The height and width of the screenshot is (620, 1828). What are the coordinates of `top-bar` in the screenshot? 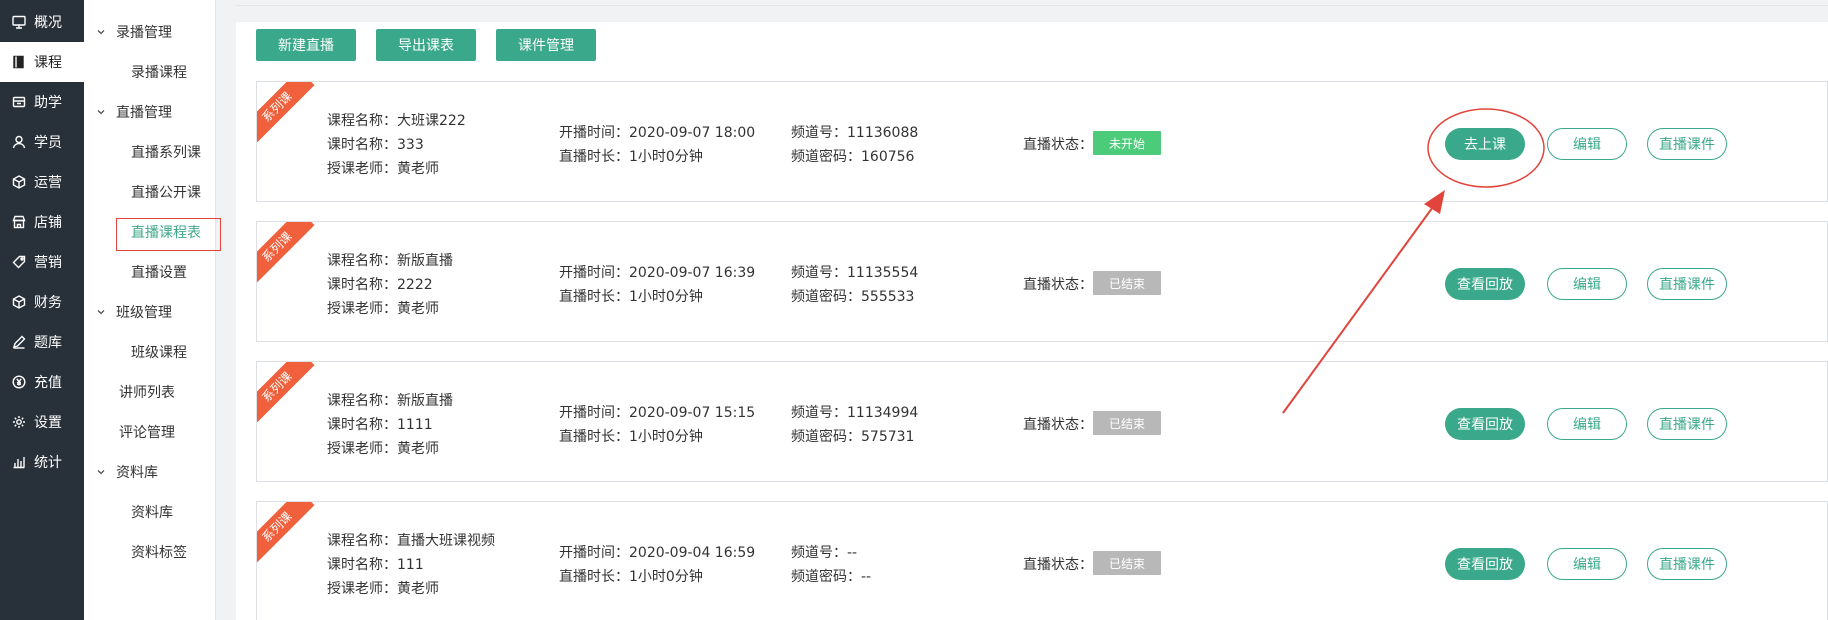 It's located at (1032, 3).